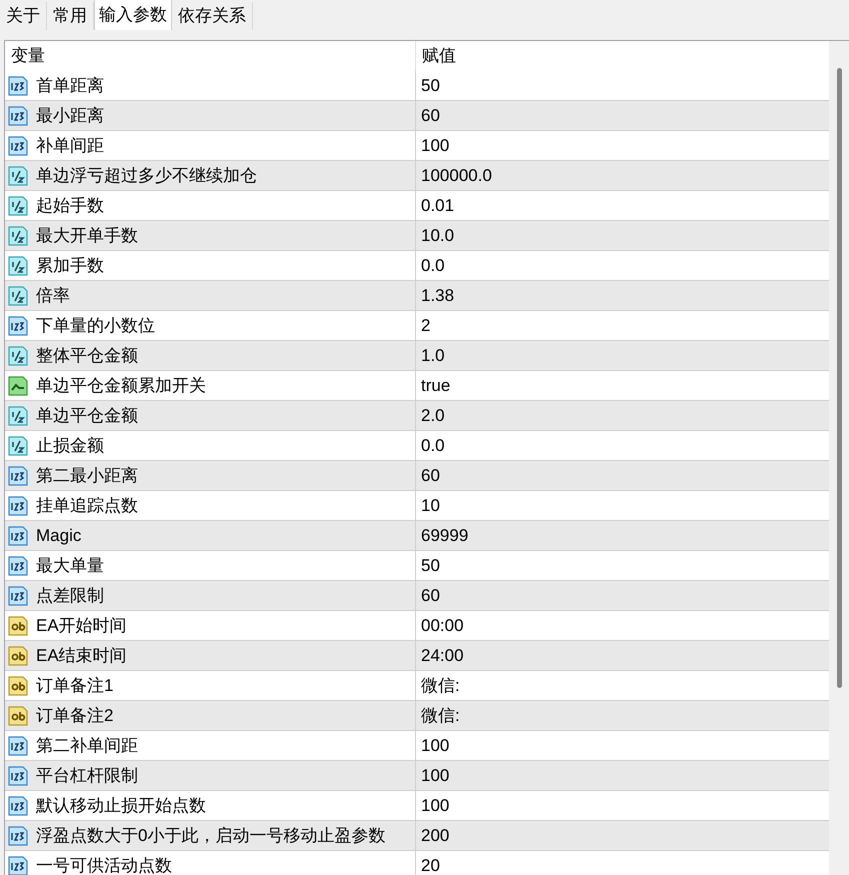 The image size is (849, 875). I want to click on parameter-name: 整体平仓金额, so click(87, 355).